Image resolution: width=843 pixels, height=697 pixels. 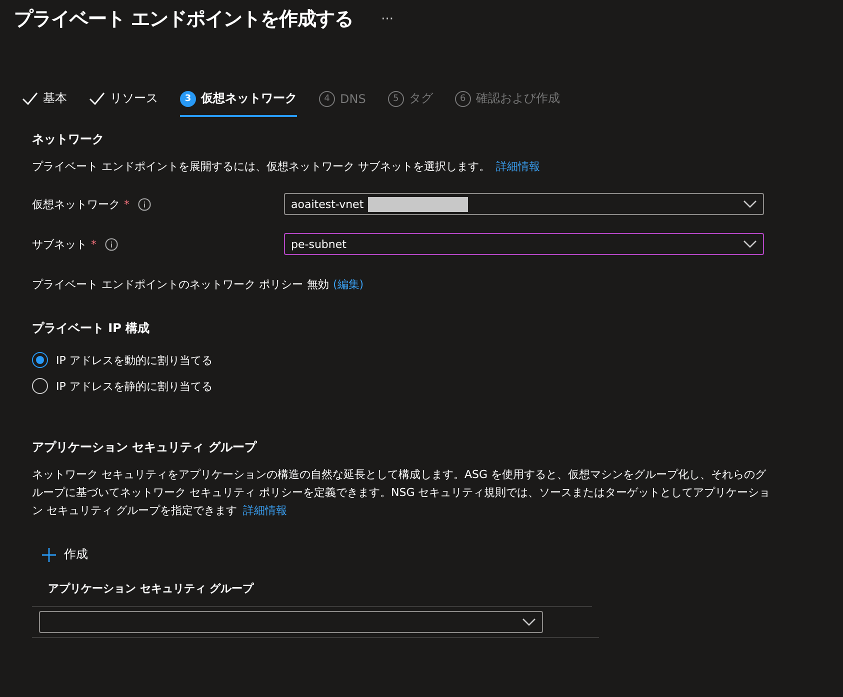 What do you see at coordinates (238, 100) in the screenshot?
I see `wizard-tab: 3 仮想ネットワーク` at bounding box center [238, 100].